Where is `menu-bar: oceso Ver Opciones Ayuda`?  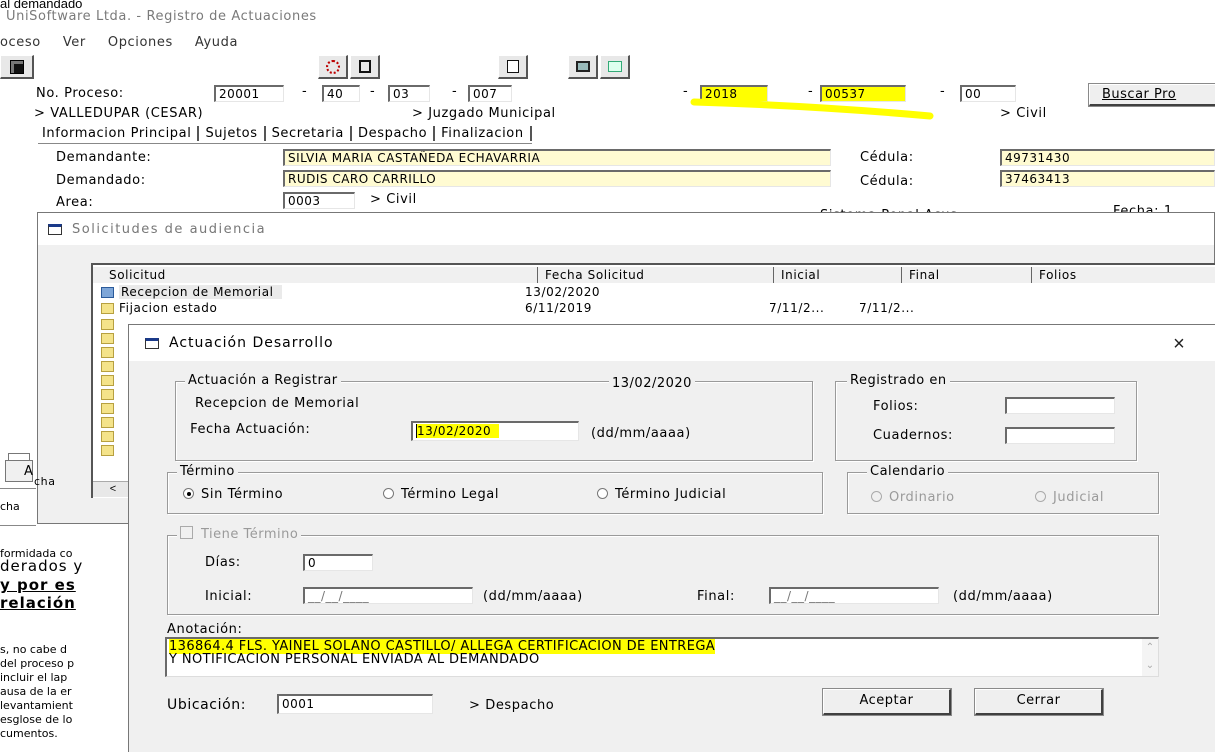 menu-bar: oceso Ver Opciones Ayuda is located at coordinates (119, 42).